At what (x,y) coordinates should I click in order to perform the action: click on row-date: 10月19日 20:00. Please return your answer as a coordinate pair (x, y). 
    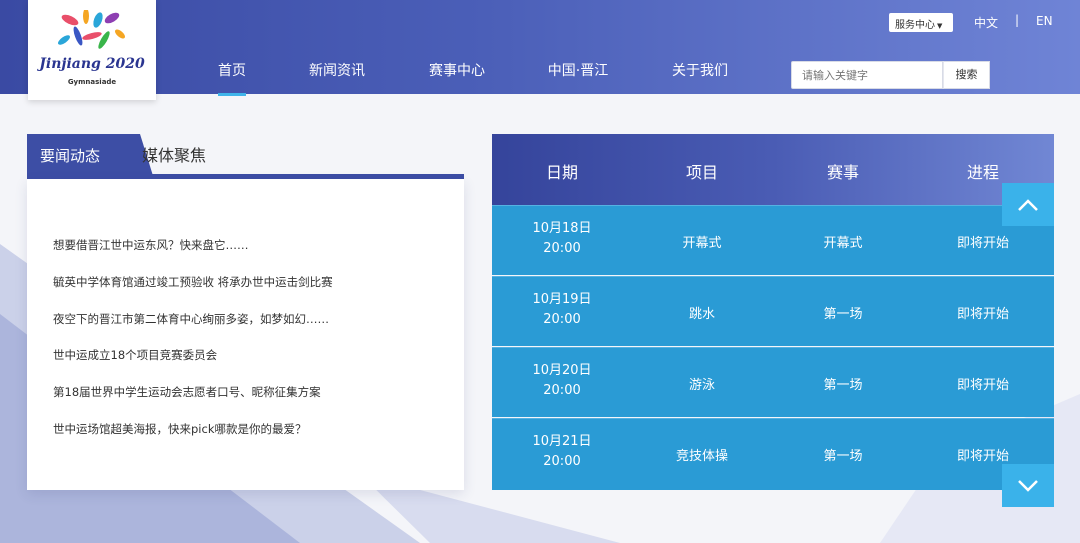
    Looking at the image, I should click on (562, 310).